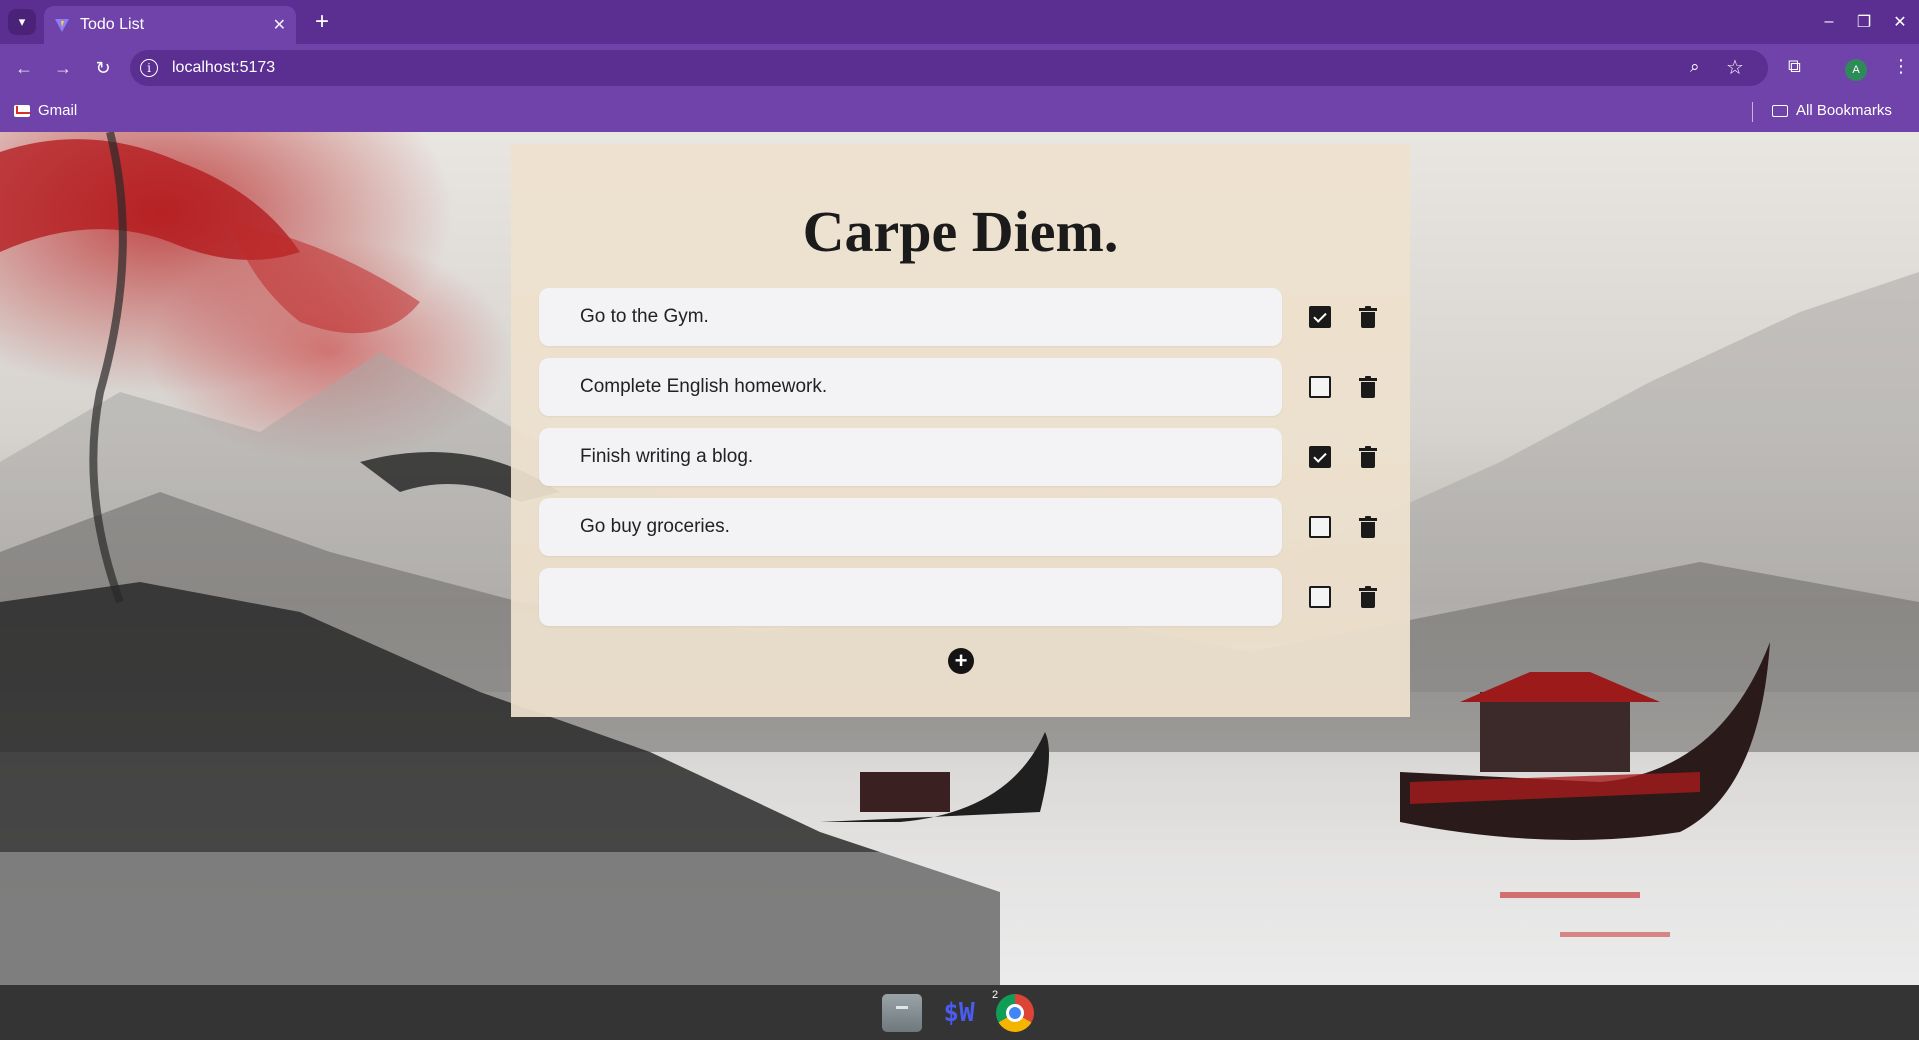  Describe the element at coordinates (1695, 67) in the screenshot. I see `zoom-icon: ⌕` at that location.